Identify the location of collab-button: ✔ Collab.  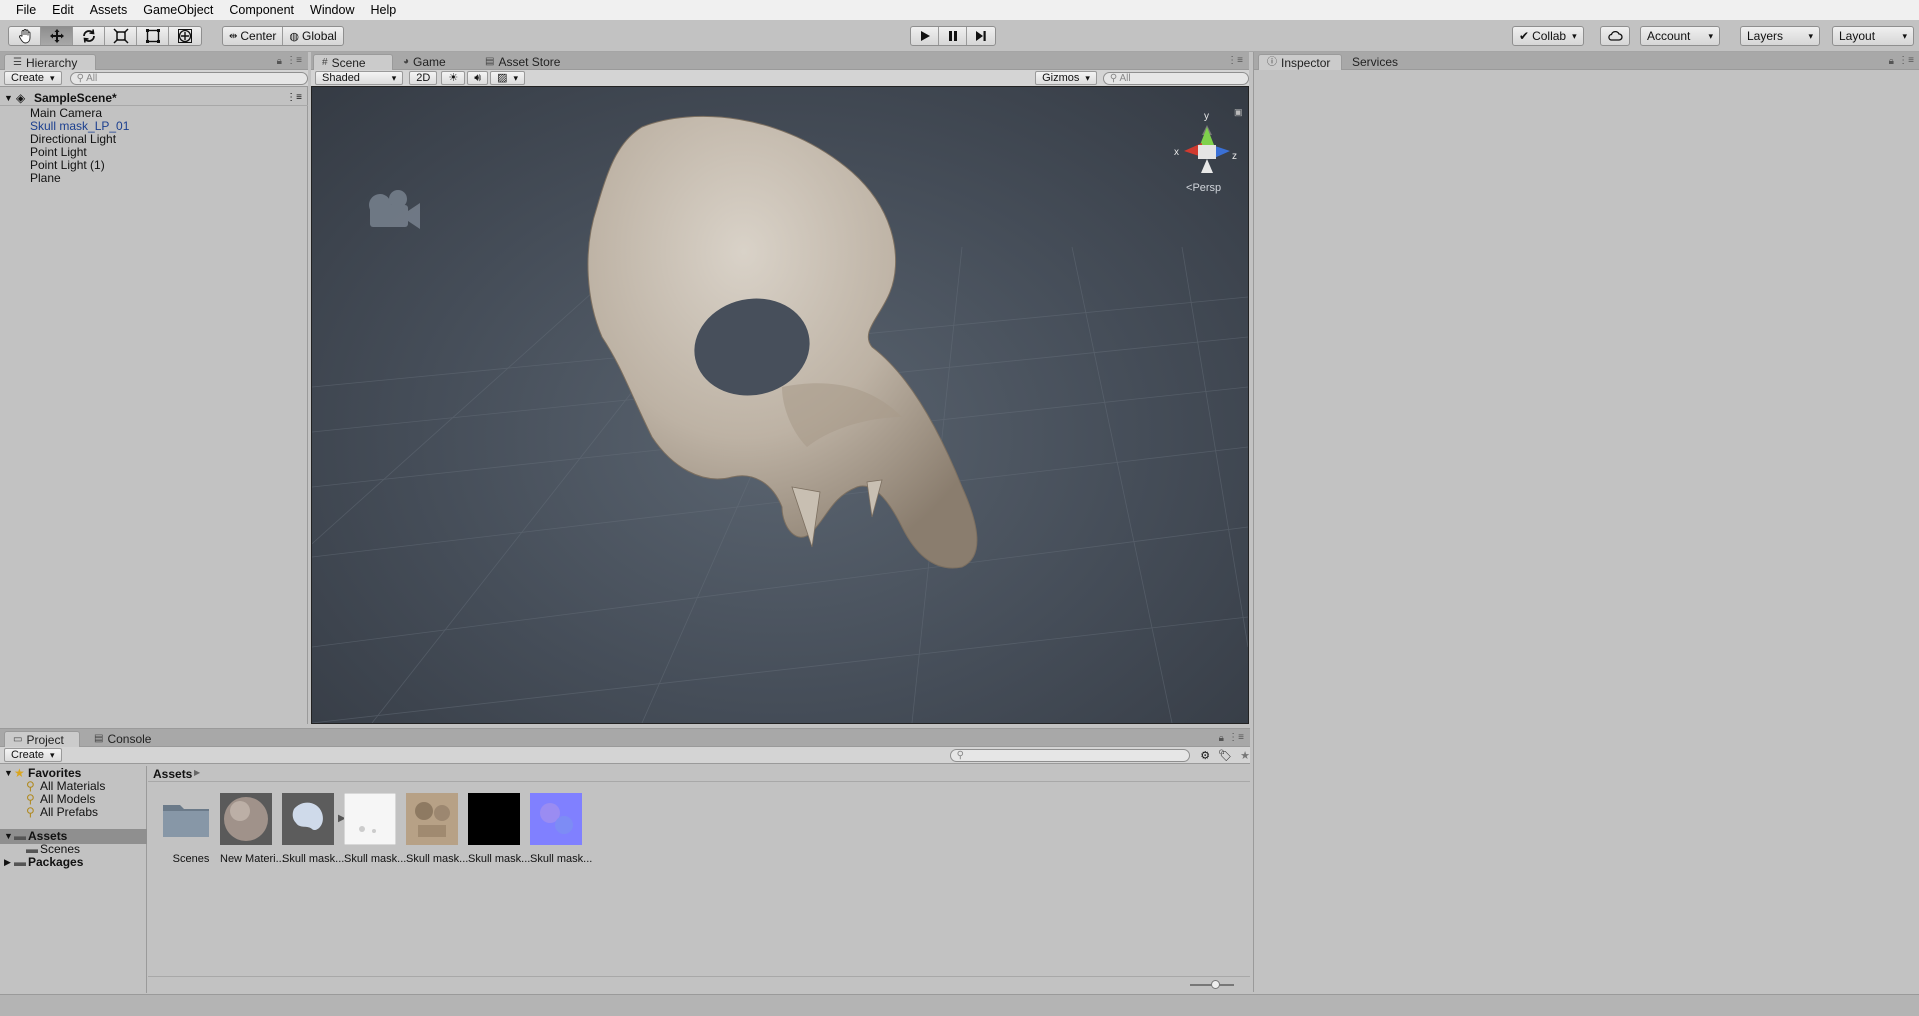
(1548, 36).